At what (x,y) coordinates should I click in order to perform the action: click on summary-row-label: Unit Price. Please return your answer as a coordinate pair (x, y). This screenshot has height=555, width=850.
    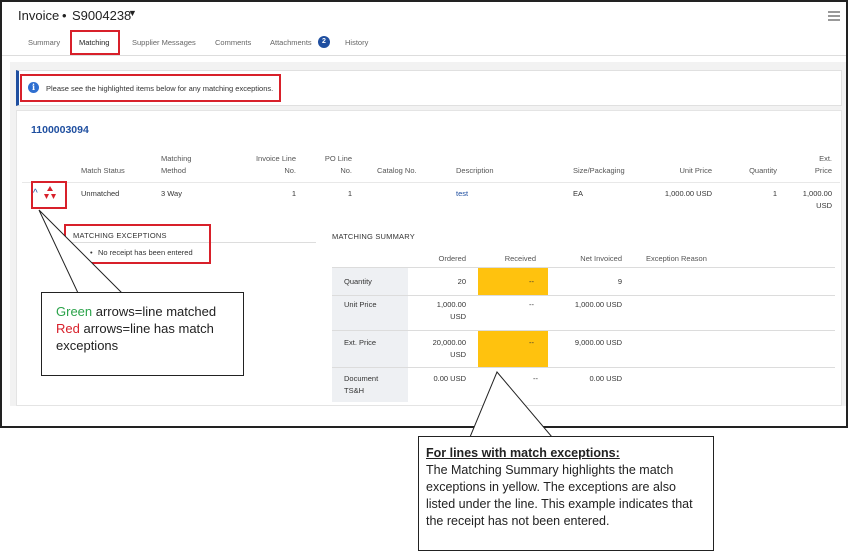
    Looking at the image, I should click on (360, 304).